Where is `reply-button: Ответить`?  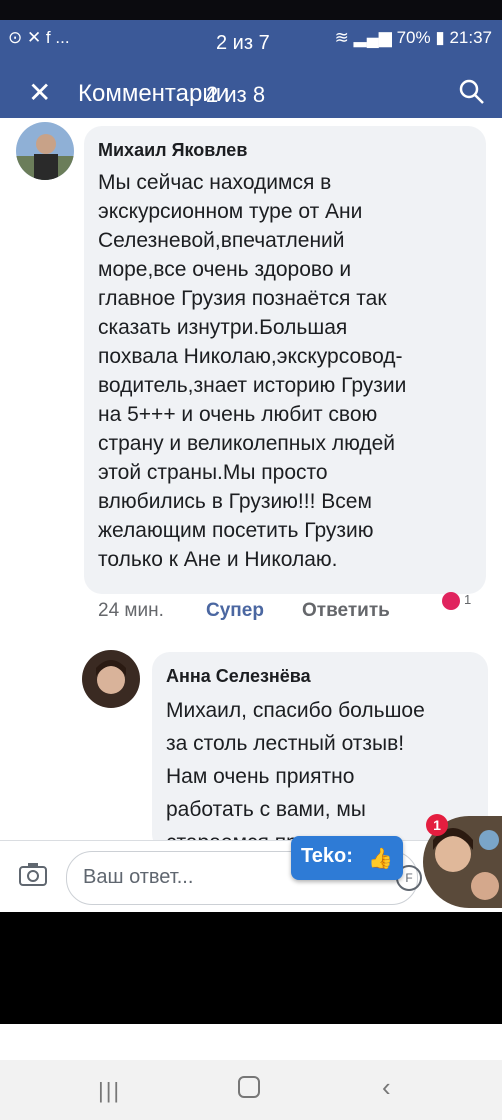
reply-button: Ответить is located at coordinates (346, 611).